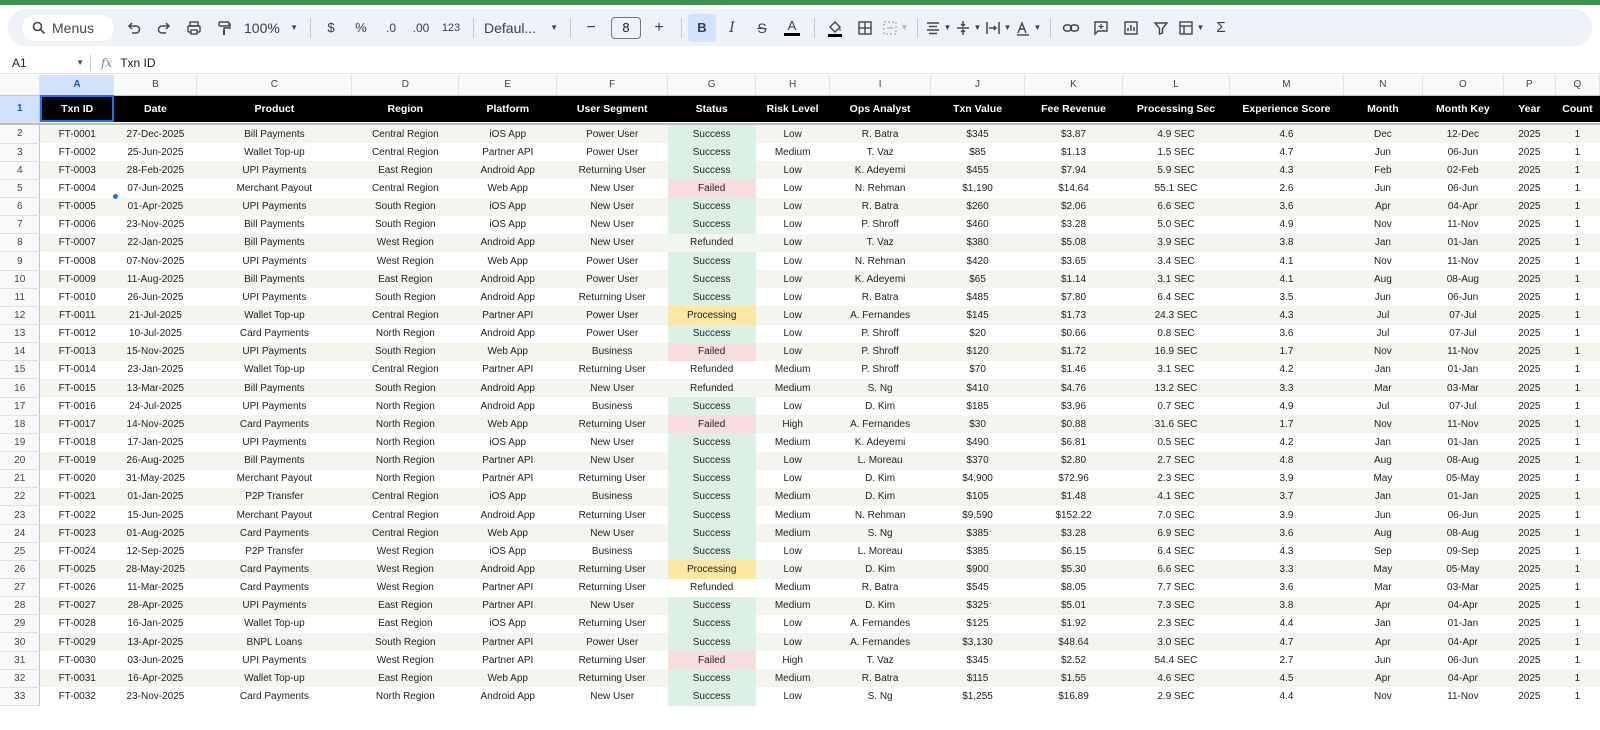 The width and height of the screenshot is (1600, 730). I want to click on table-cell: $3.28, so click(1073, 533).